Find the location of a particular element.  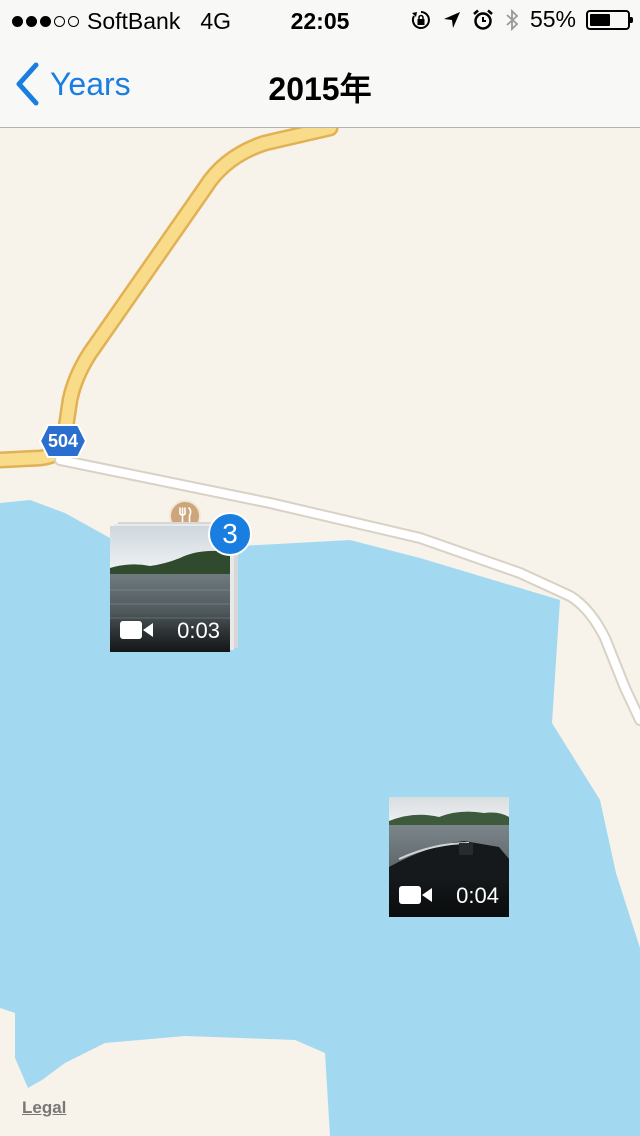

alarm-icon is located at coordinates (483, 19).